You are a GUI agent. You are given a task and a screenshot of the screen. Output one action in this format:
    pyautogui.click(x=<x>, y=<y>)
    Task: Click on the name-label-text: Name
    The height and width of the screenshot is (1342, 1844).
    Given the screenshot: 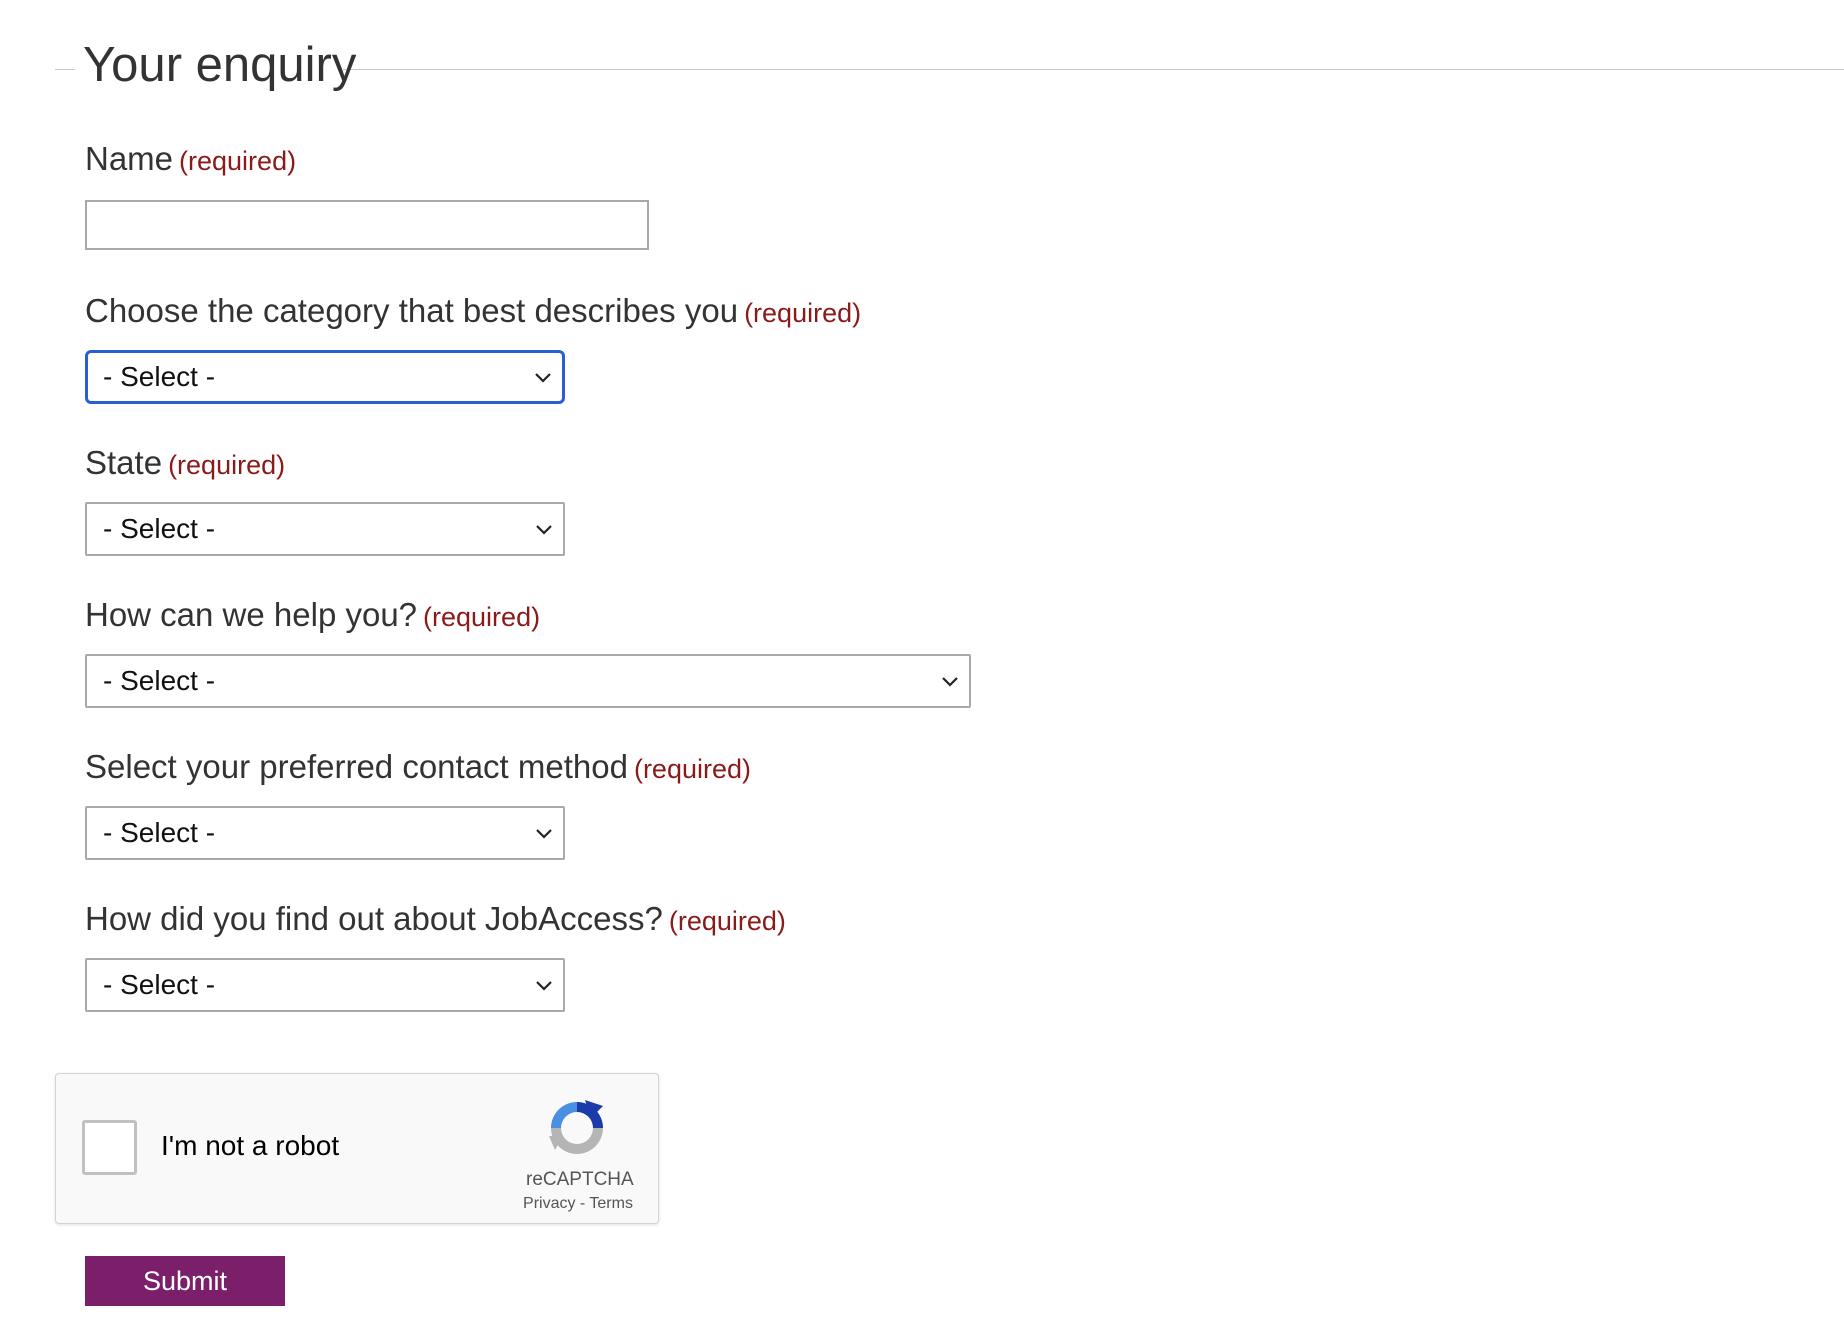 What is the action you would take?
    pyautogui.click(x=129, y=158)
    